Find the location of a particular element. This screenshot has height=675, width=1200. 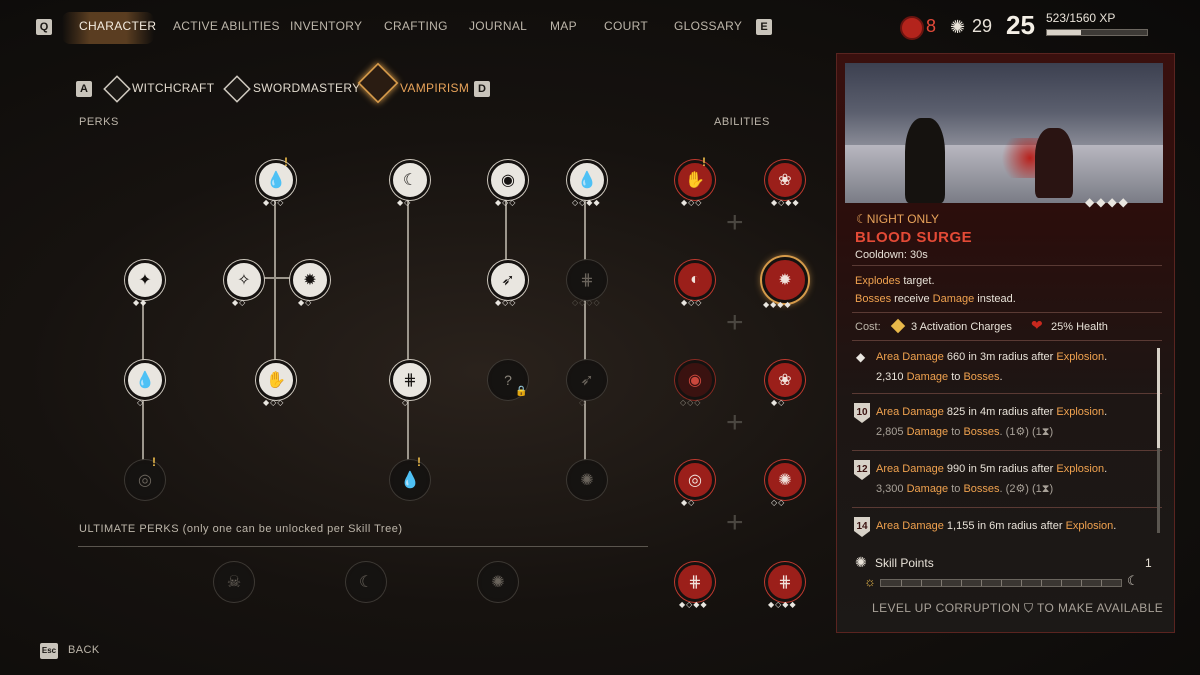

corruption-progress-bar is located at coordinates (1001, 583).